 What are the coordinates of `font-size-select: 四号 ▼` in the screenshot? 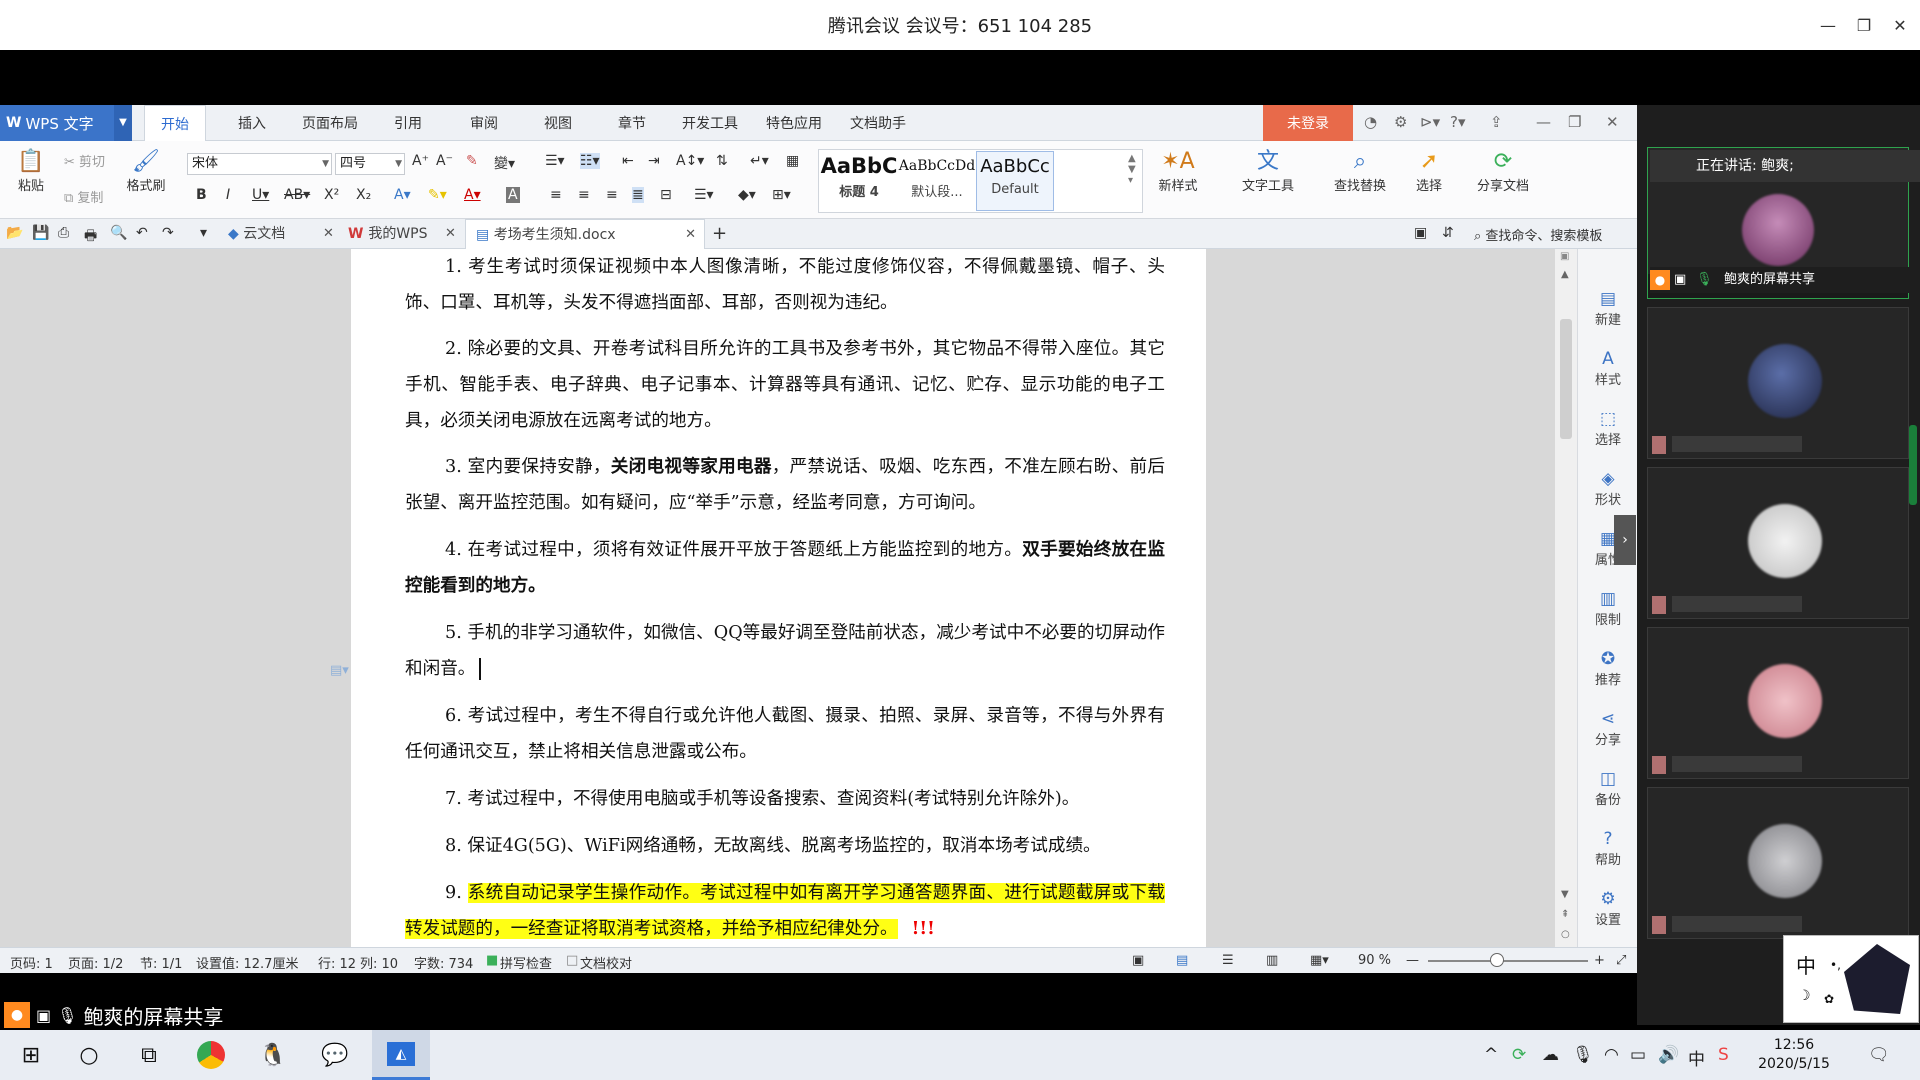 It's located at (370, 164).